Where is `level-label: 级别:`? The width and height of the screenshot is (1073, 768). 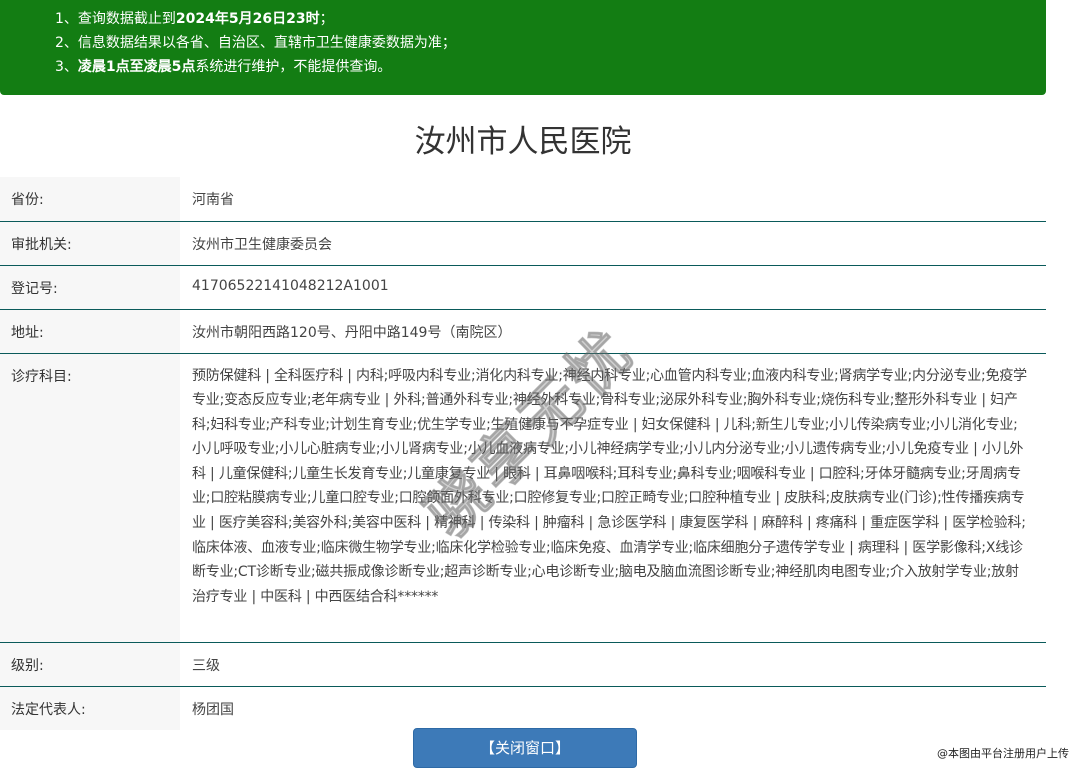
level-label: 级别: is located at coordinates (90, 664).